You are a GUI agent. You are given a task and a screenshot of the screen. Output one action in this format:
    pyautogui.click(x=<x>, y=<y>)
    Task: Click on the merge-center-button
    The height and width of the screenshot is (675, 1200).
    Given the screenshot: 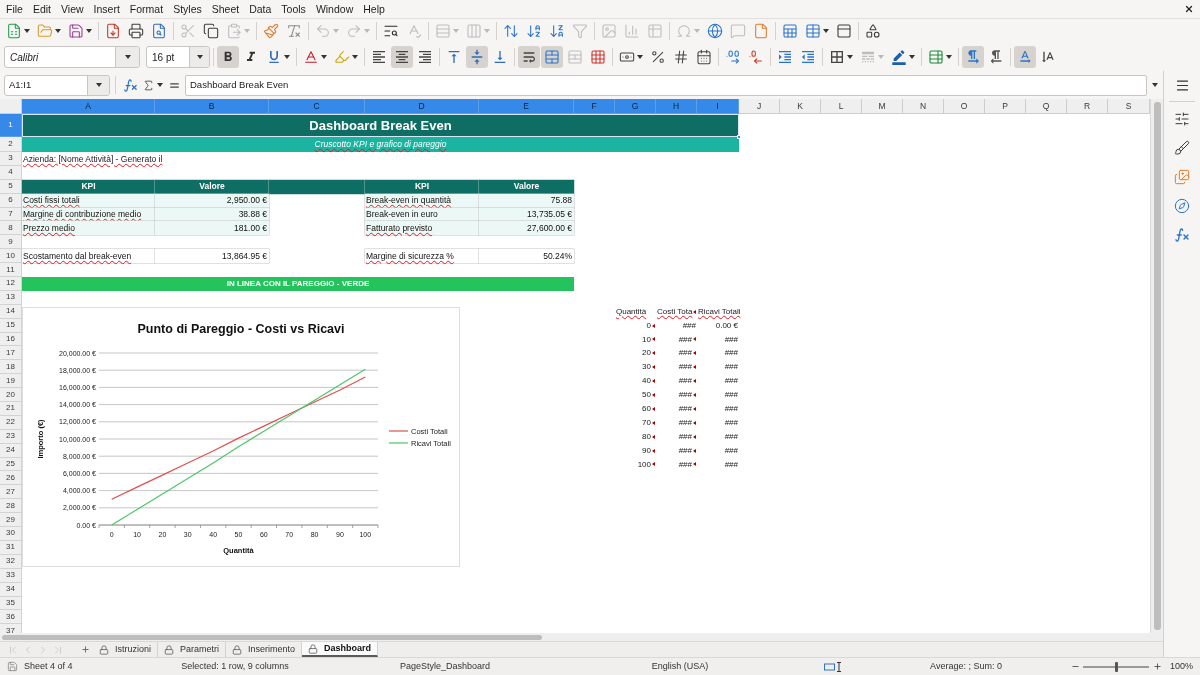 What is the action you would take?
    pyautogui.click(x=552, y=57)
    